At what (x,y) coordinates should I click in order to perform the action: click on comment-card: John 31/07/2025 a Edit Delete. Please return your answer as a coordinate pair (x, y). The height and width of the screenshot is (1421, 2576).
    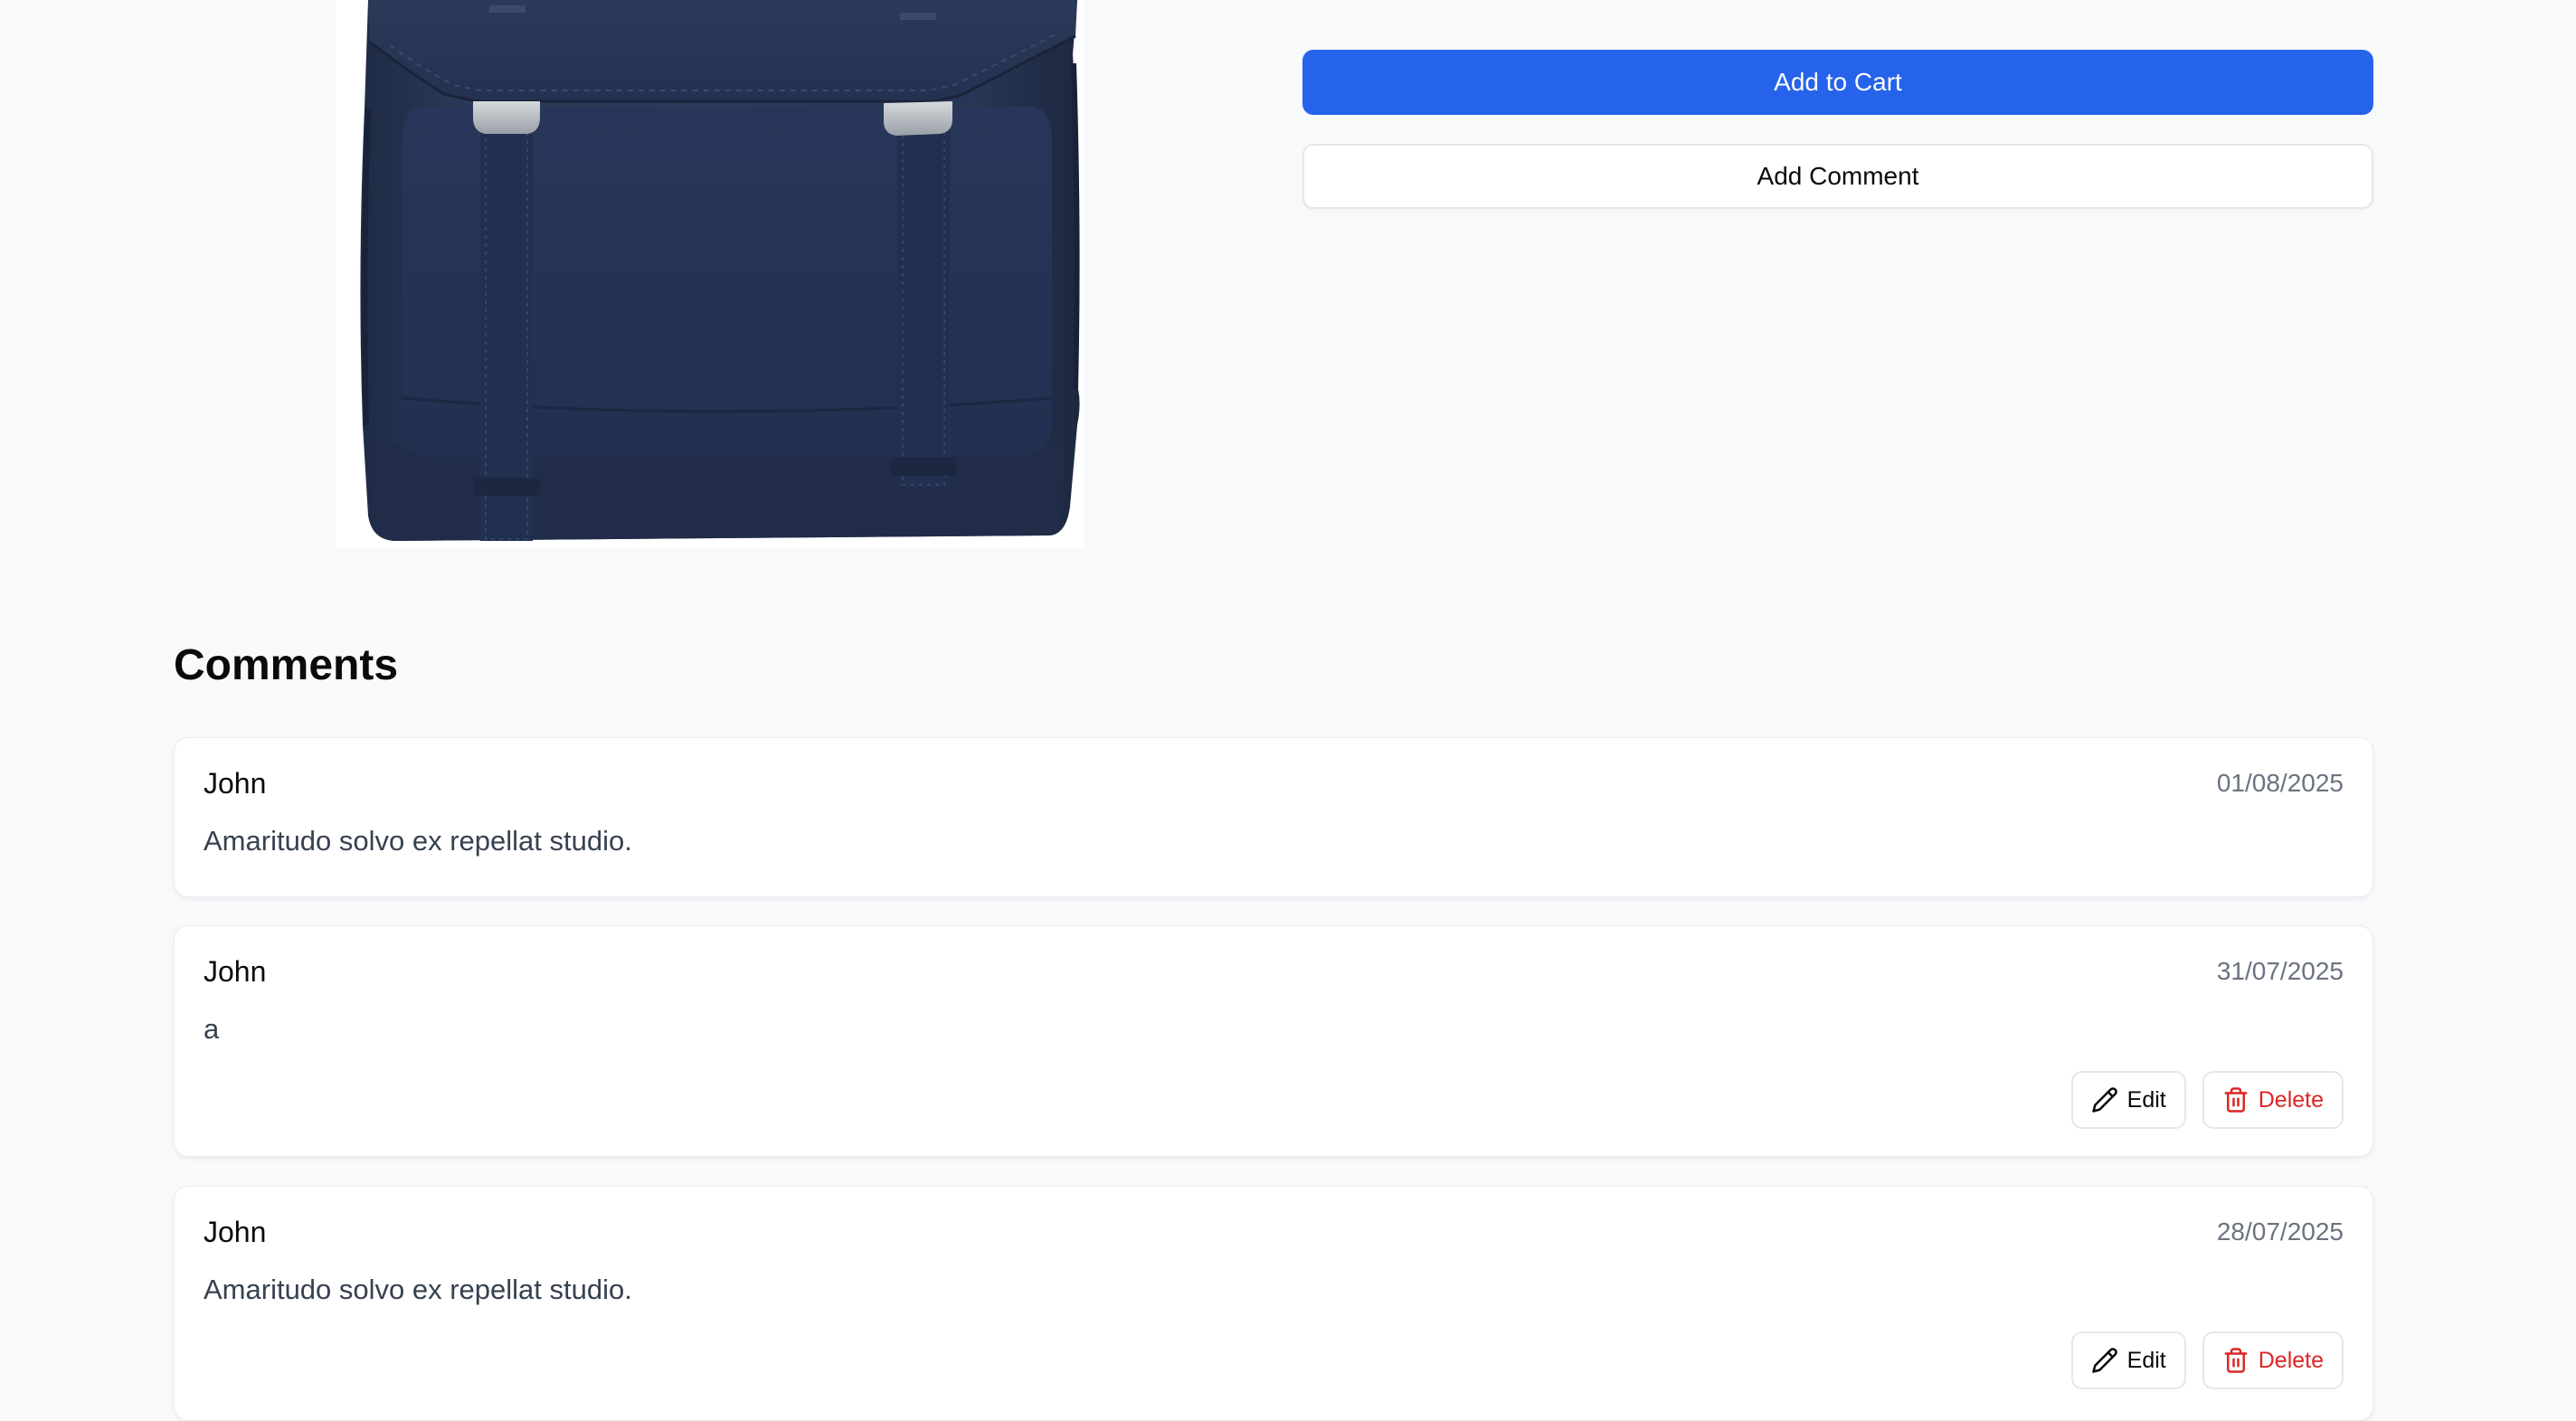
    Looking at the image, I should click on (1274, 1041).